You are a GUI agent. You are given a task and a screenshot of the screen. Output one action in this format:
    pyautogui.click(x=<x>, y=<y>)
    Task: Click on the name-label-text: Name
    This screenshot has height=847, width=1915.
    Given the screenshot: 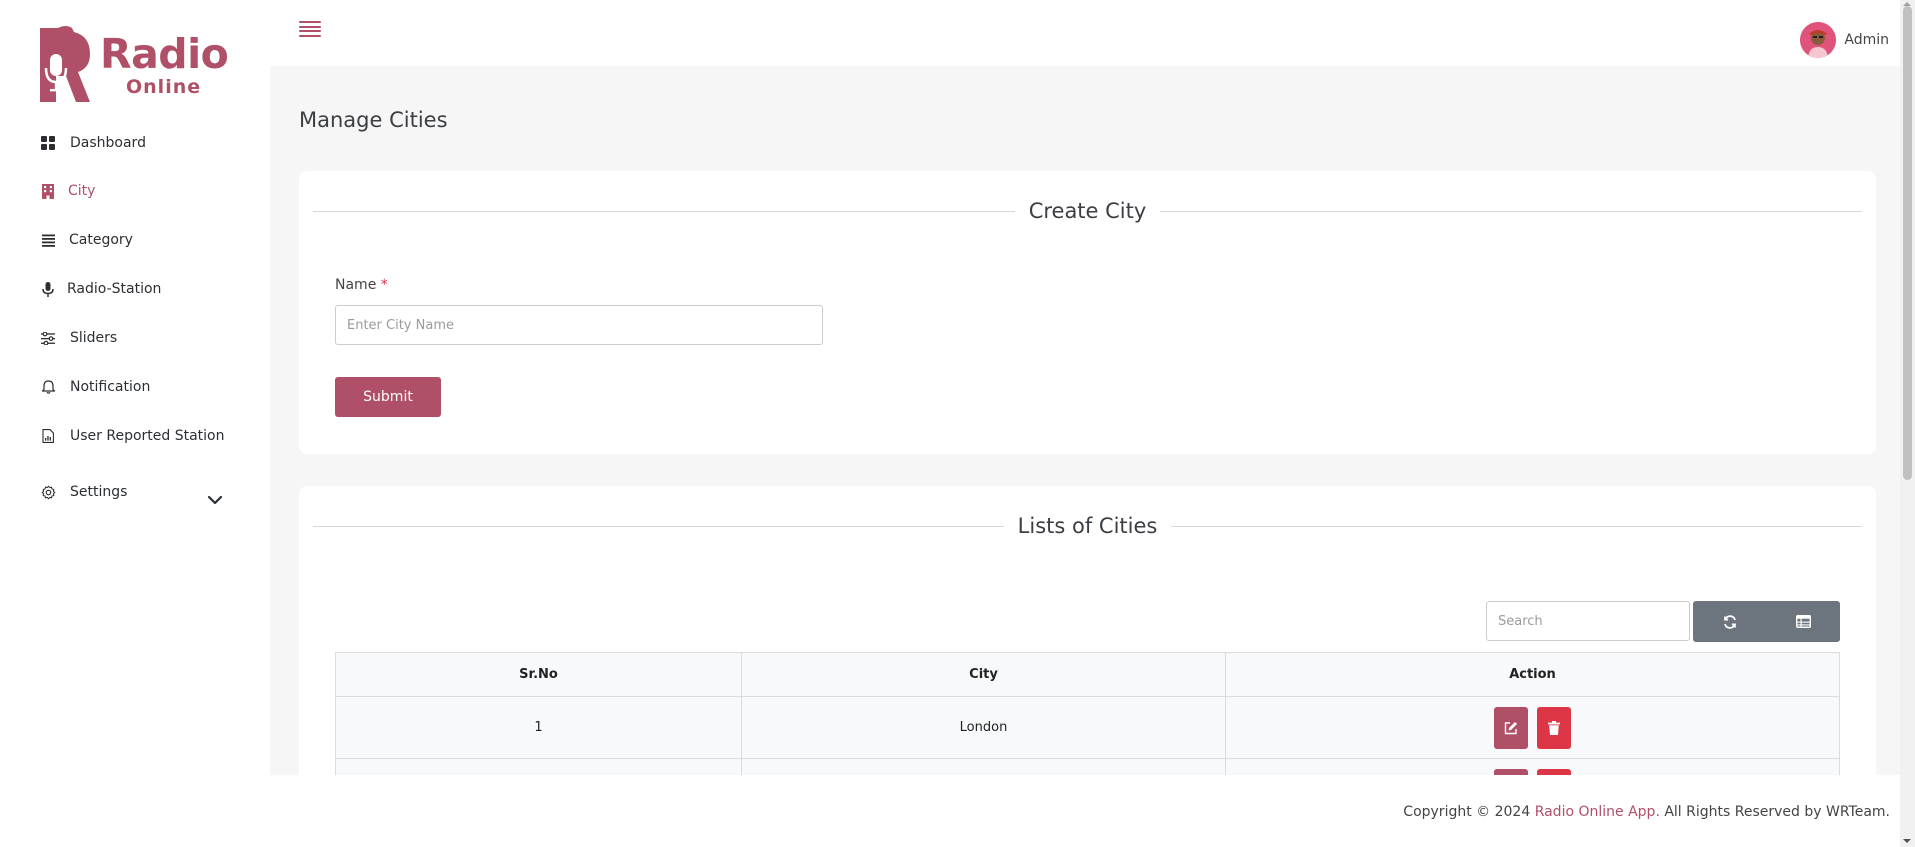 What is the action you would take?
    pyautogui.click(x=356, y=285)
    